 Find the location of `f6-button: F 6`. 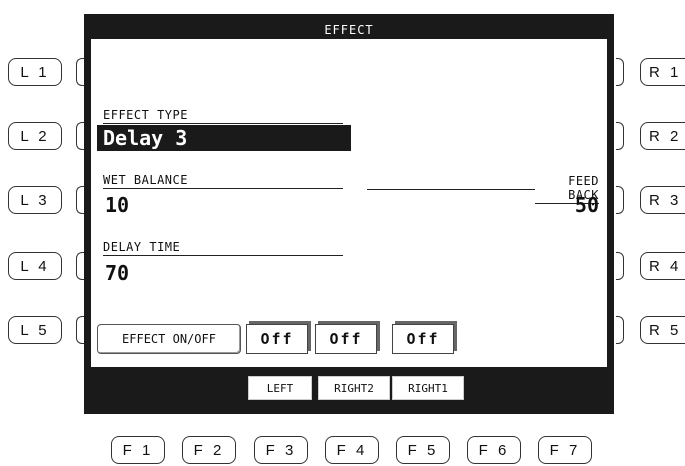

f6-button: F 6 is located at coordinates (494, 450).